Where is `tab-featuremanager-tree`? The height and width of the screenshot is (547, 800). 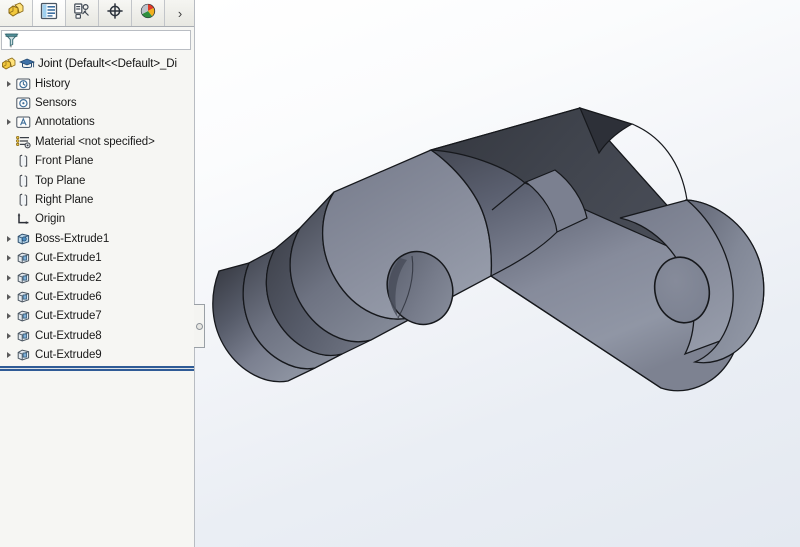
tab-featuremanager-tree is located at coordinates (49, 13).